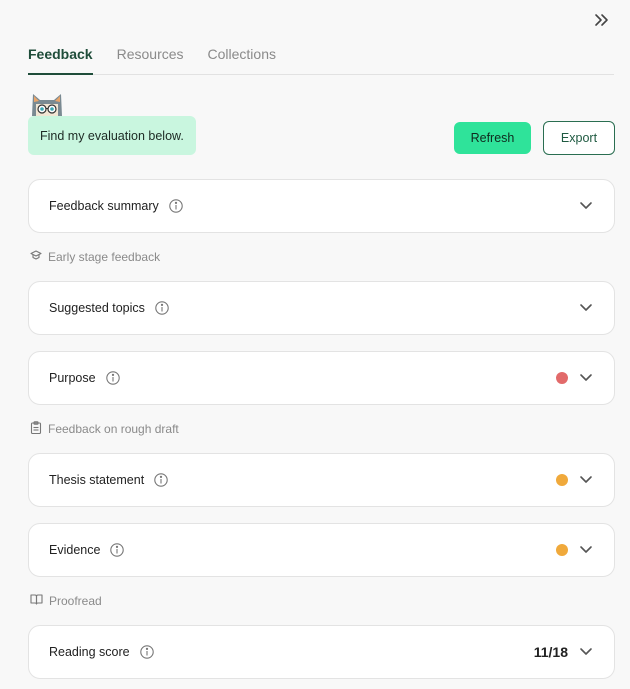  I want to click on export-button: Export, so click(579, 138).